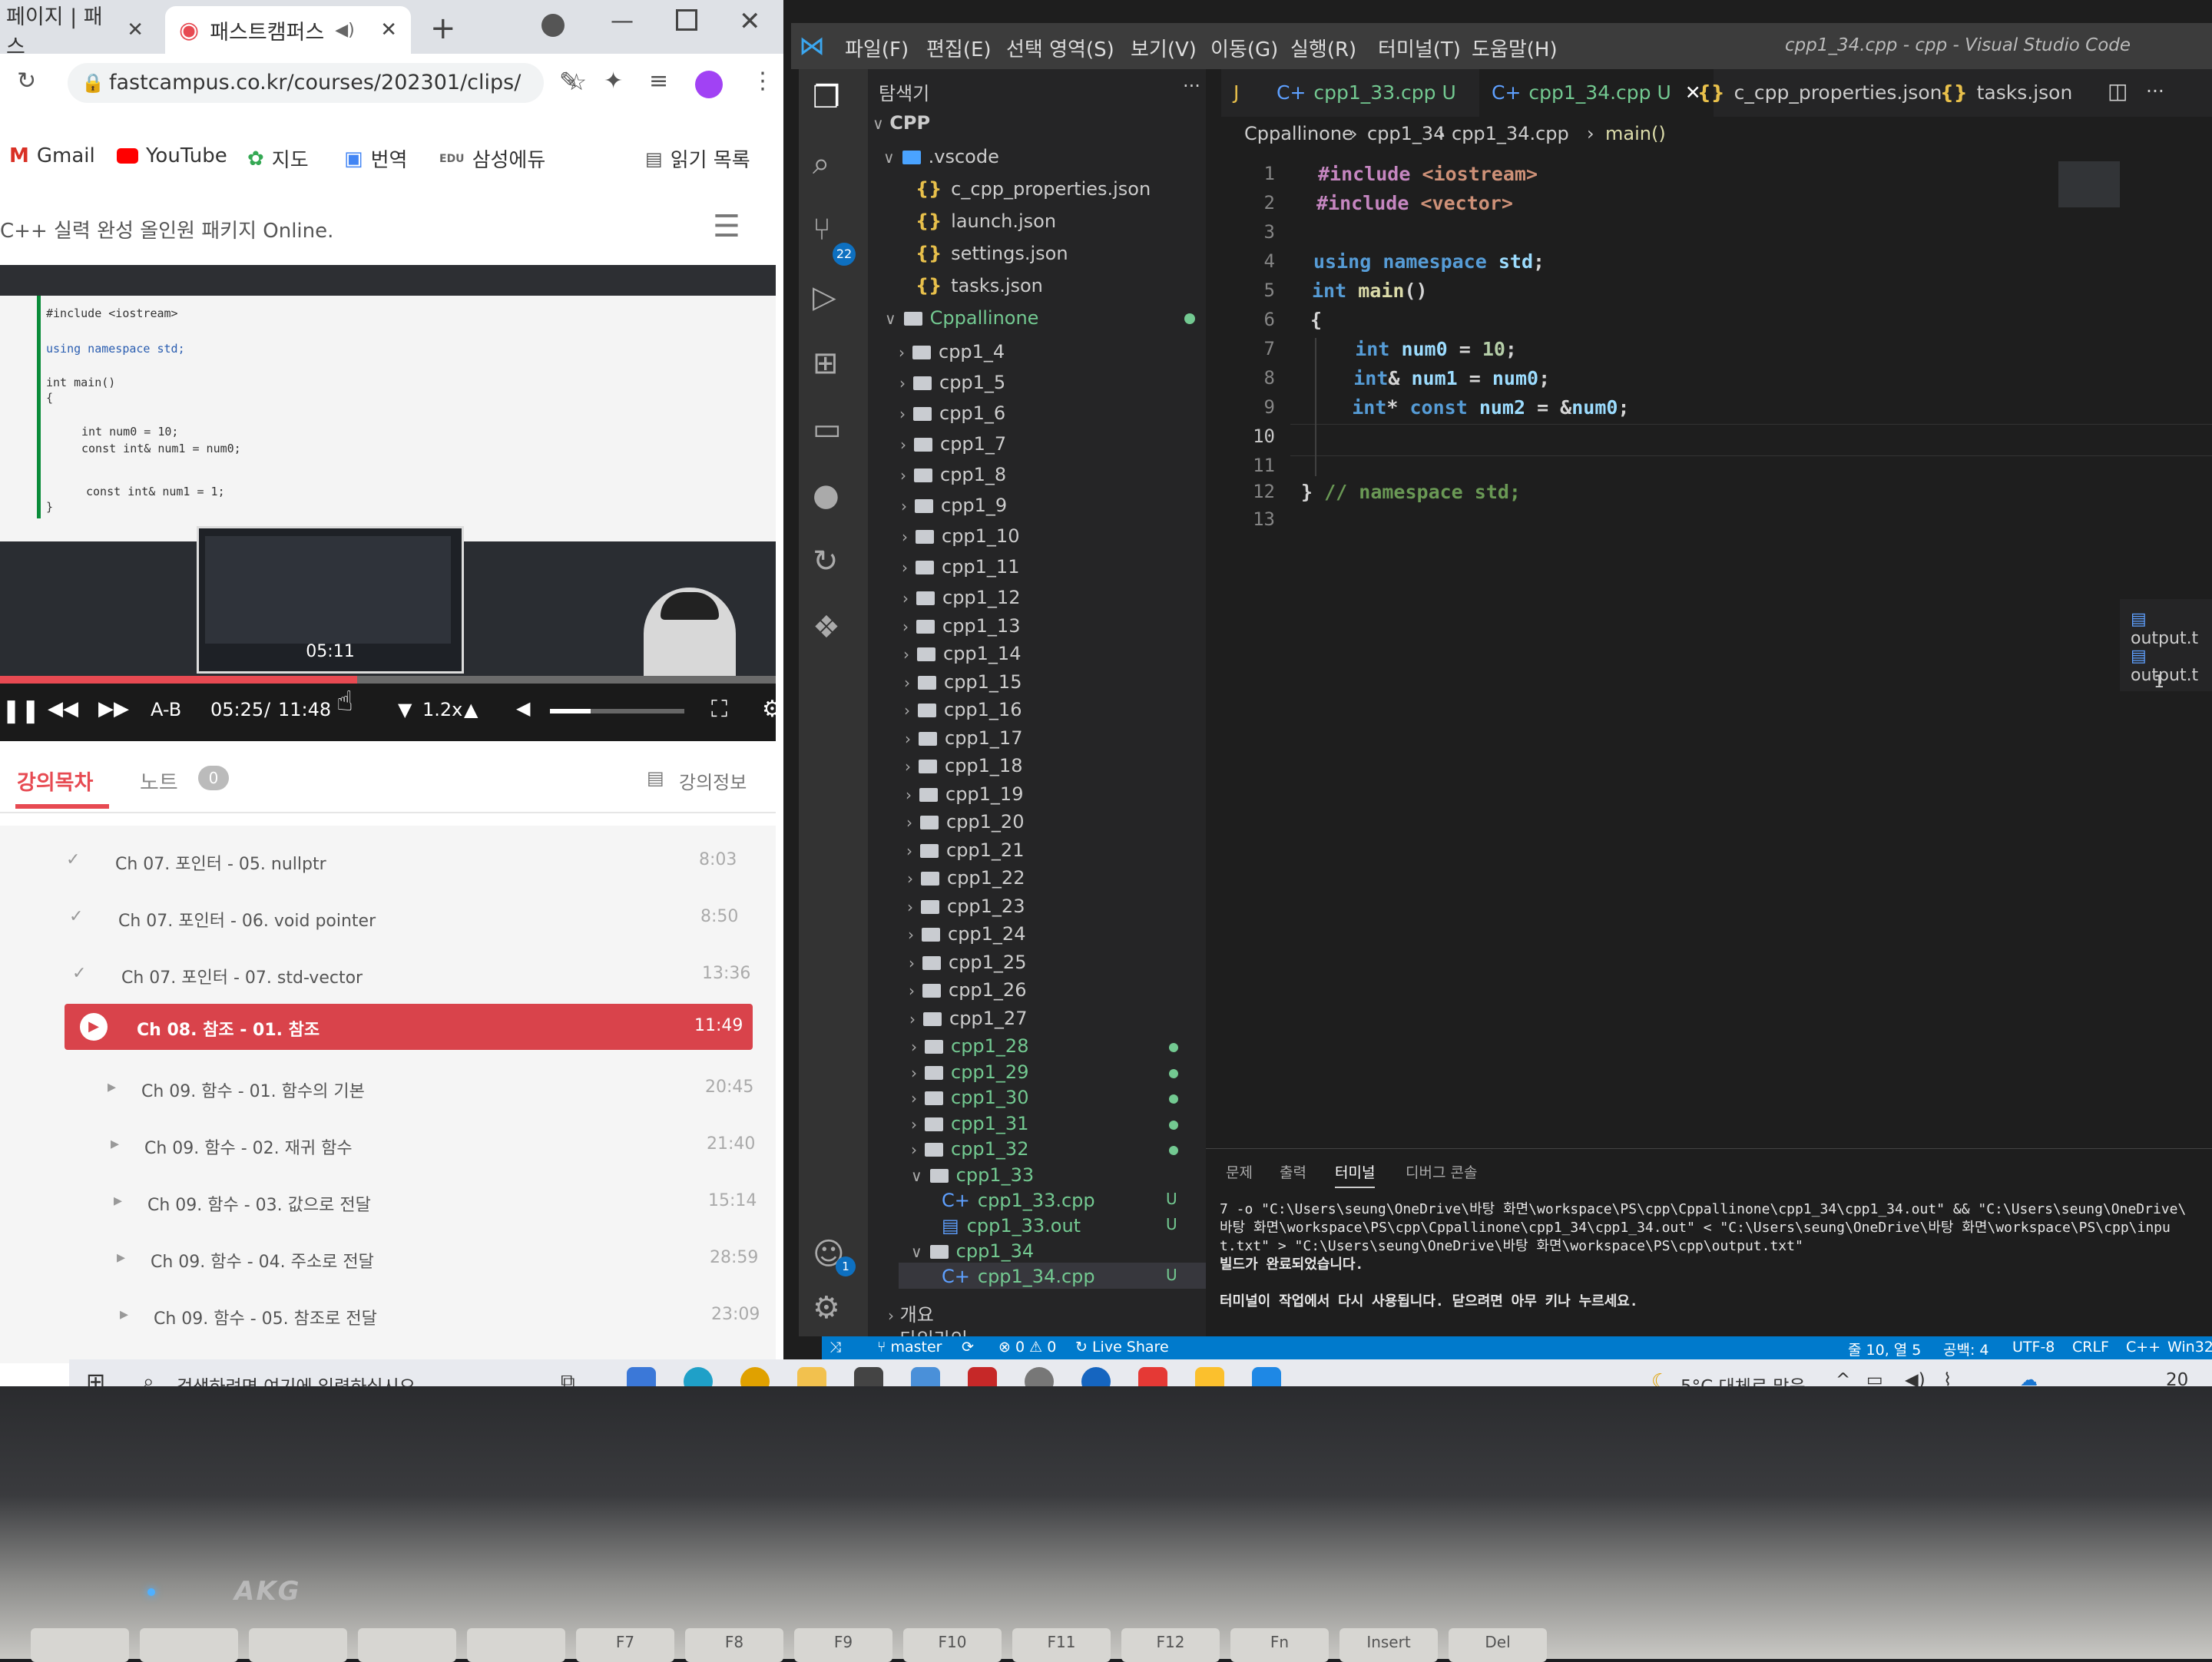 The width and height of the screenshot is (2212, 1662). What do you see at coordinates (288, 30) in the screenshot?
I see `chrome-tab-2: ◉ 패스트캠퍼스 ◀) ✕` at bounding box center [288, 30].